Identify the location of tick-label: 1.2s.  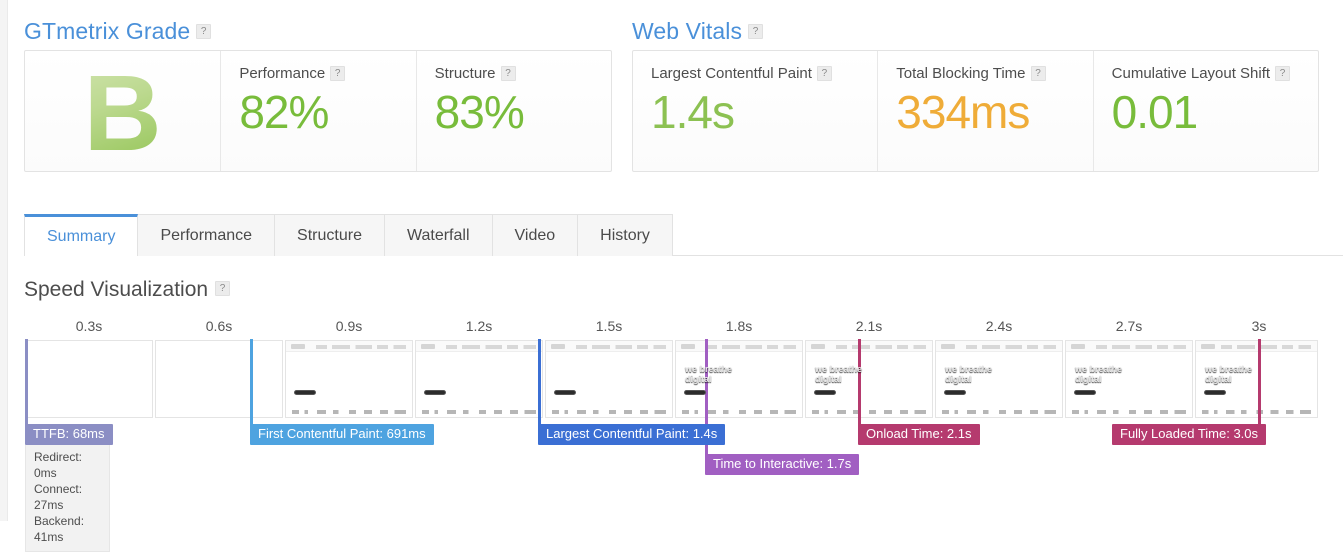
(479, 326).